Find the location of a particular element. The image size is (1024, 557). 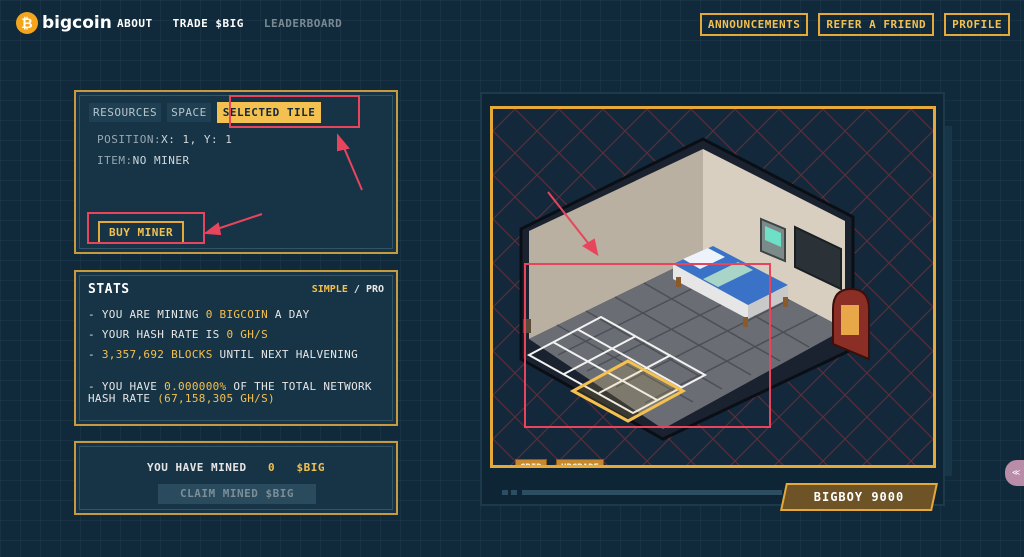

stat-text: UNTIL NEXT HALVENING is located at coordinates (285, 354).